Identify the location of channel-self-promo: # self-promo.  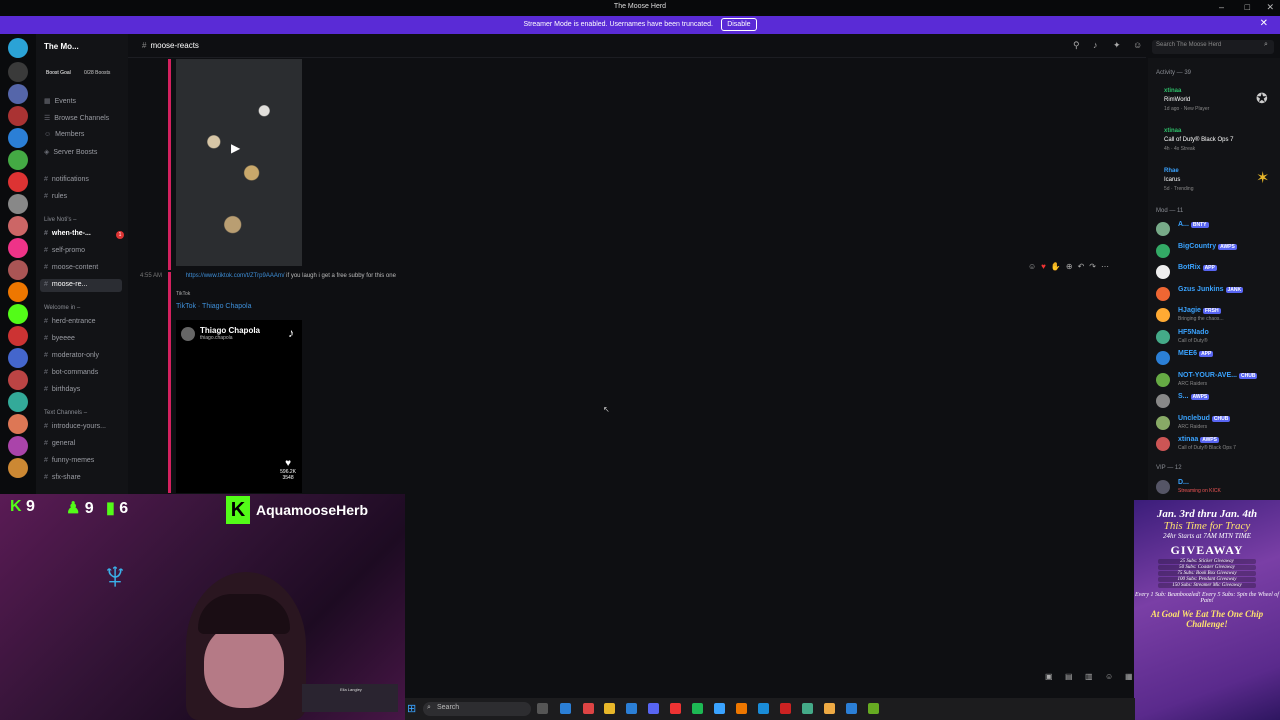
(64, 250).